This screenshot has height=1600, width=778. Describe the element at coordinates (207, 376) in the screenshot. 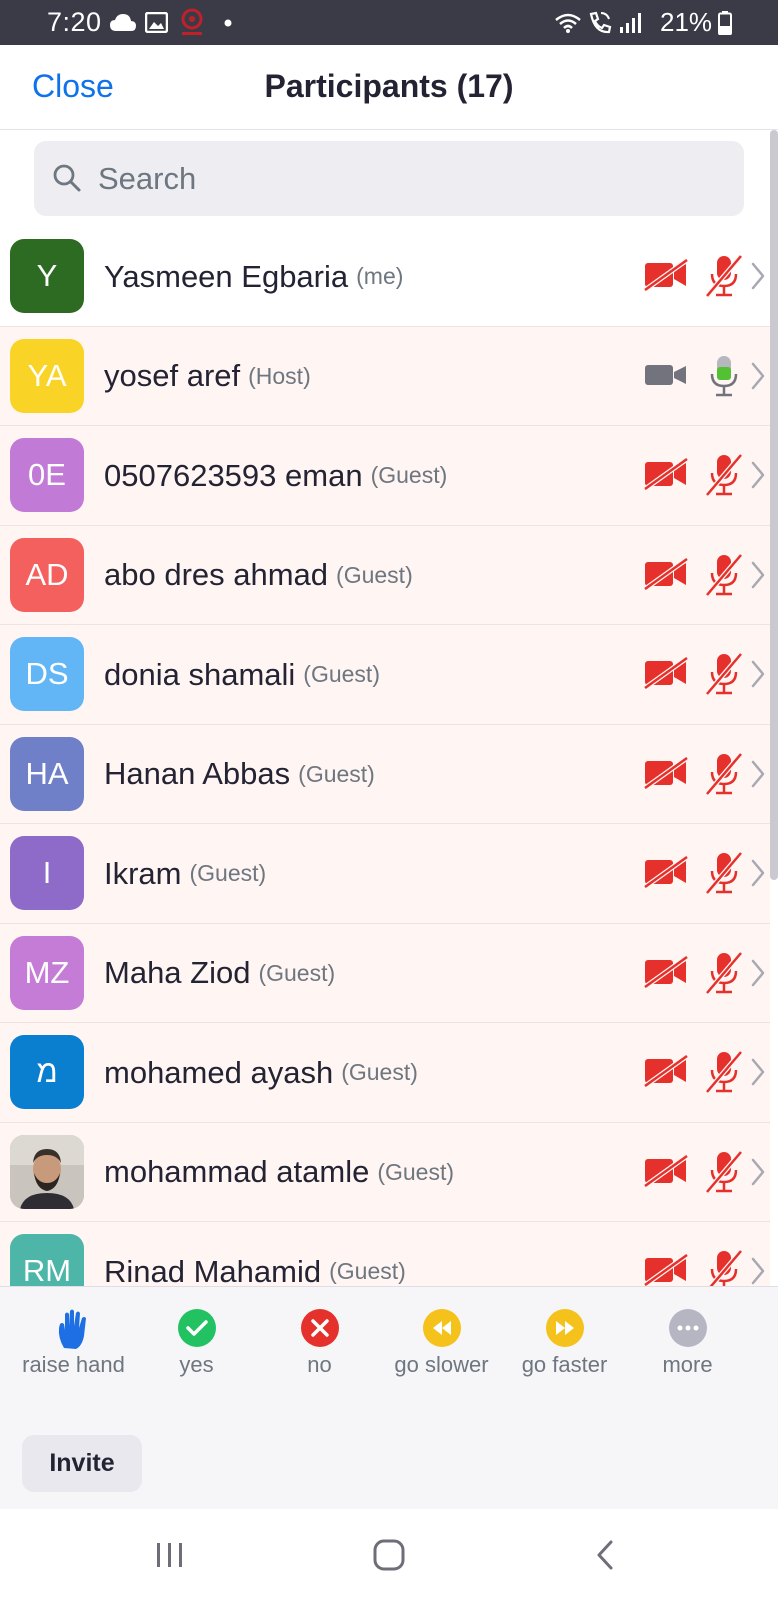

I see `participant-name-wrap: yosef aref (Host)` at that location.